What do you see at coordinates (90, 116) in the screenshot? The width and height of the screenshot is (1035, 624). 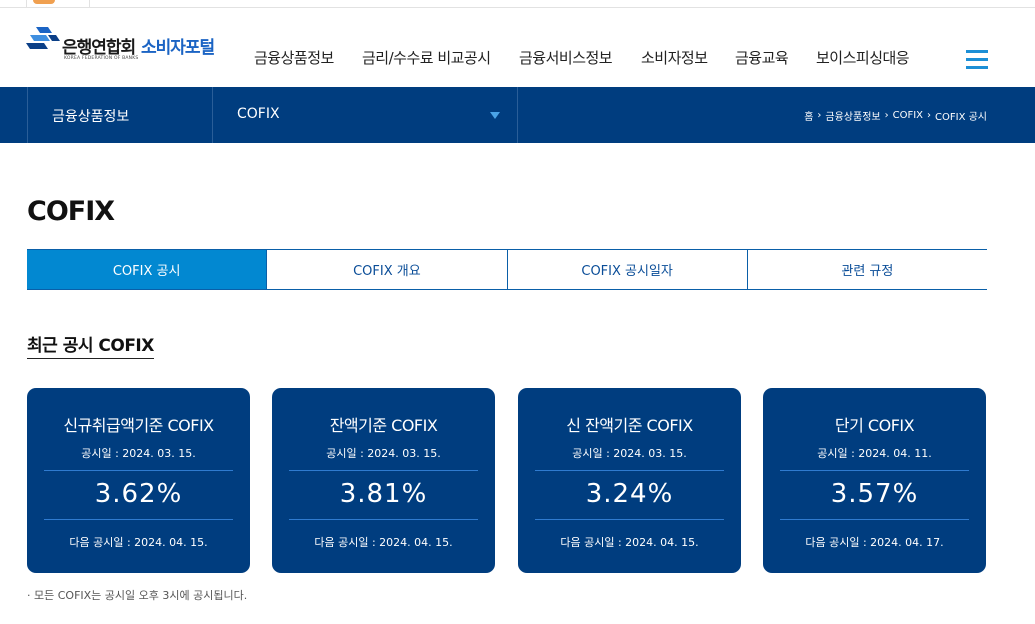 I see `depth1-menu: 금융상품정보` at bounding box center [90, 116].